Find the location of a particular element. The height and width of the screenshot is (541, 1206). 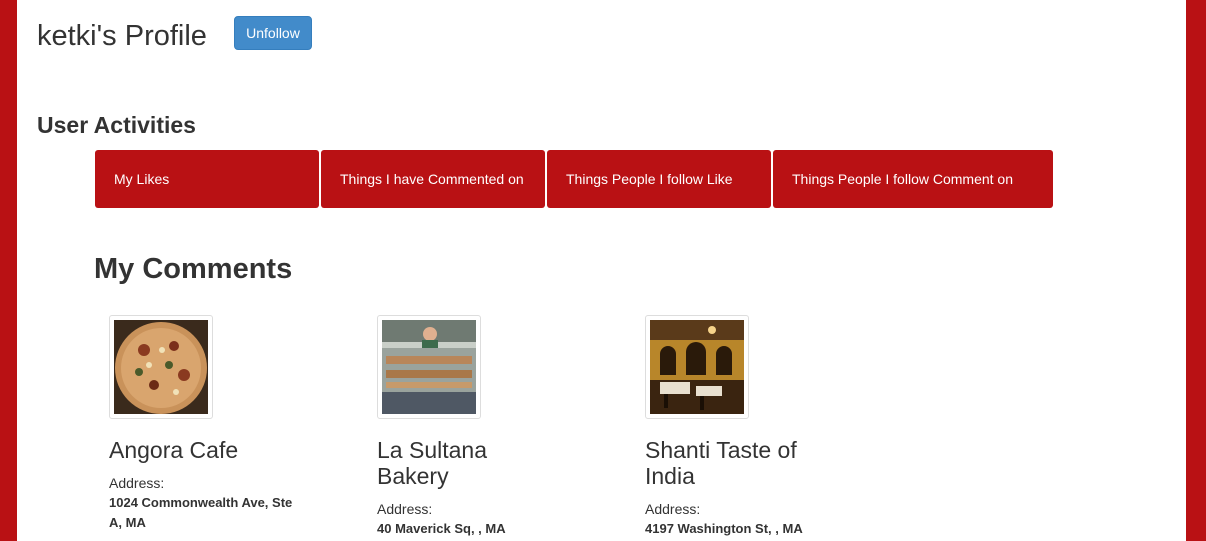

place-name: La Sultana Bakery is located at coordinates (464, 463).